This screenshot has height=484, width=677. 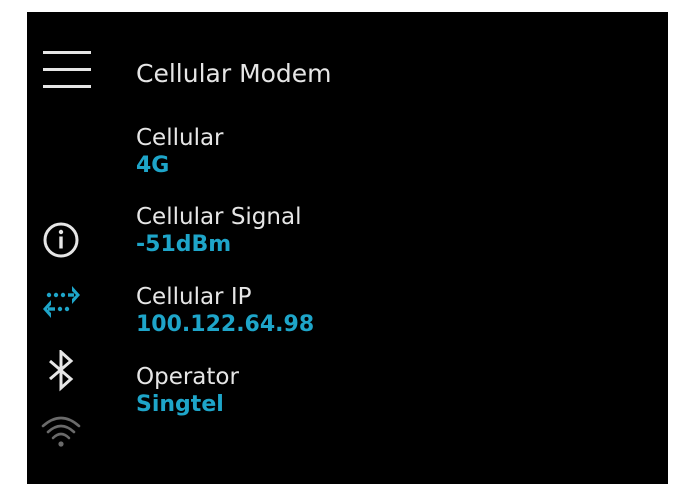 What do you see at coordinates (225, 324) in the screenshot?
I see `field-value: 100.122.64.98` at bounding box center [225, 324].